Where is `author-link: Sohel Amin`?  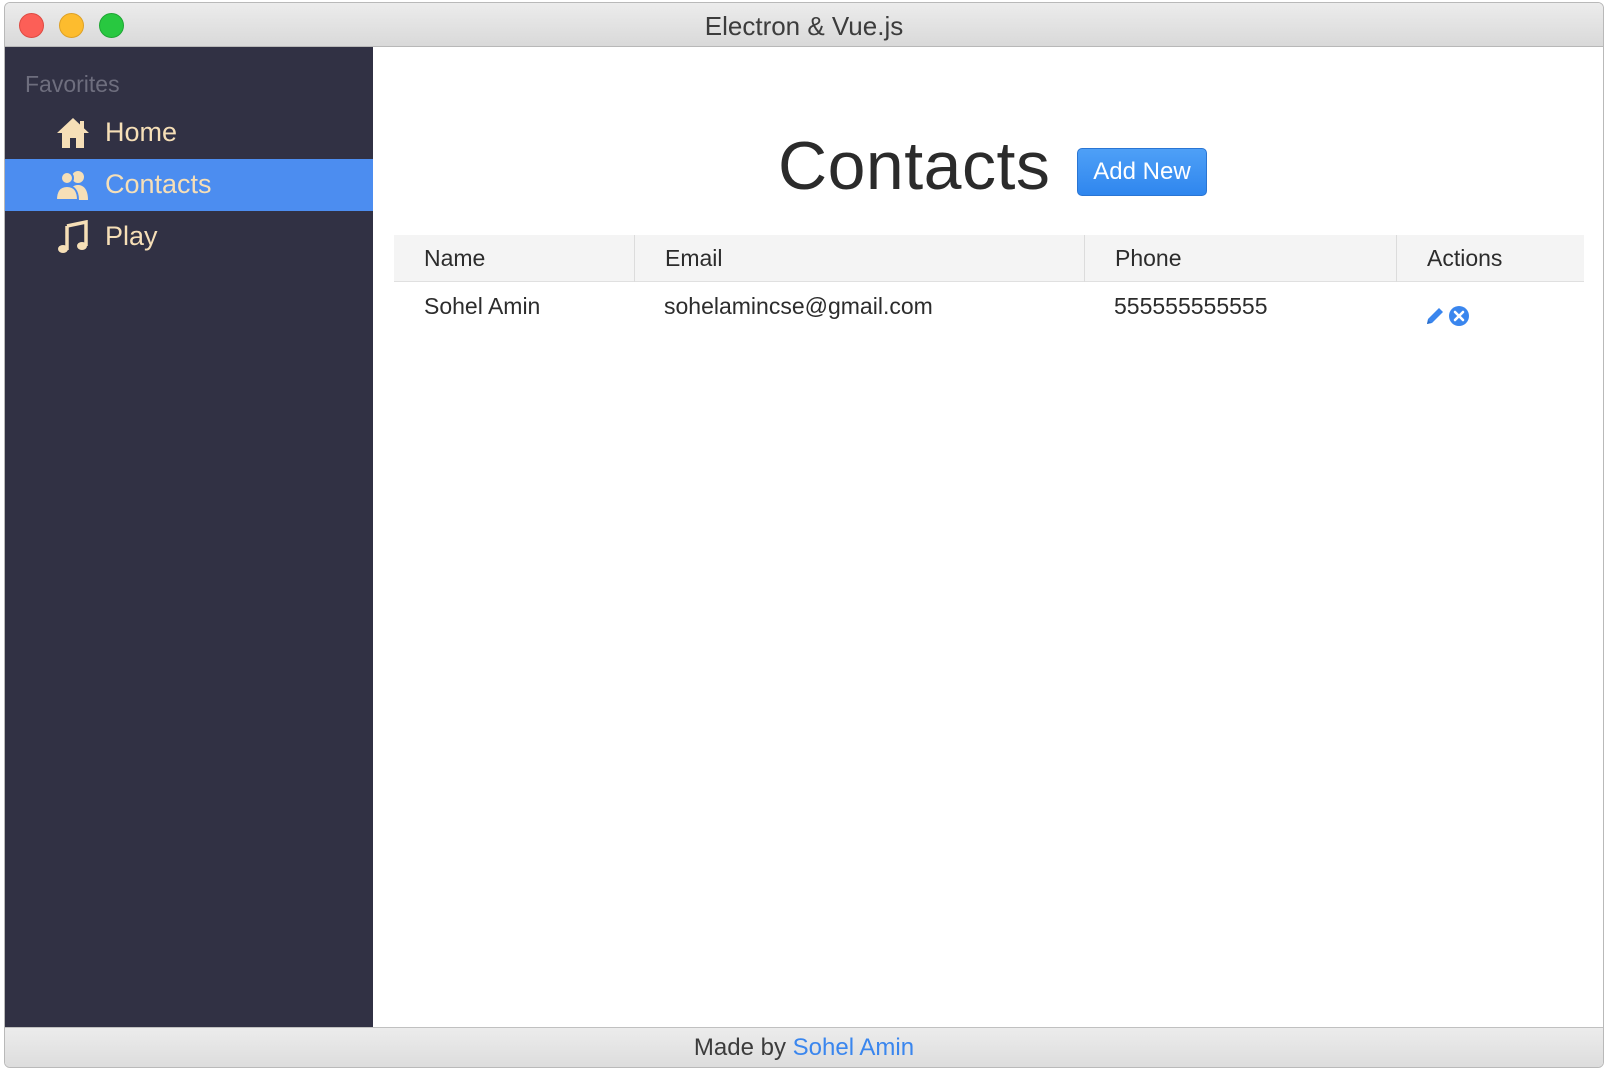 author-link: Sohel Amin is located at coordinates (853, 1047).